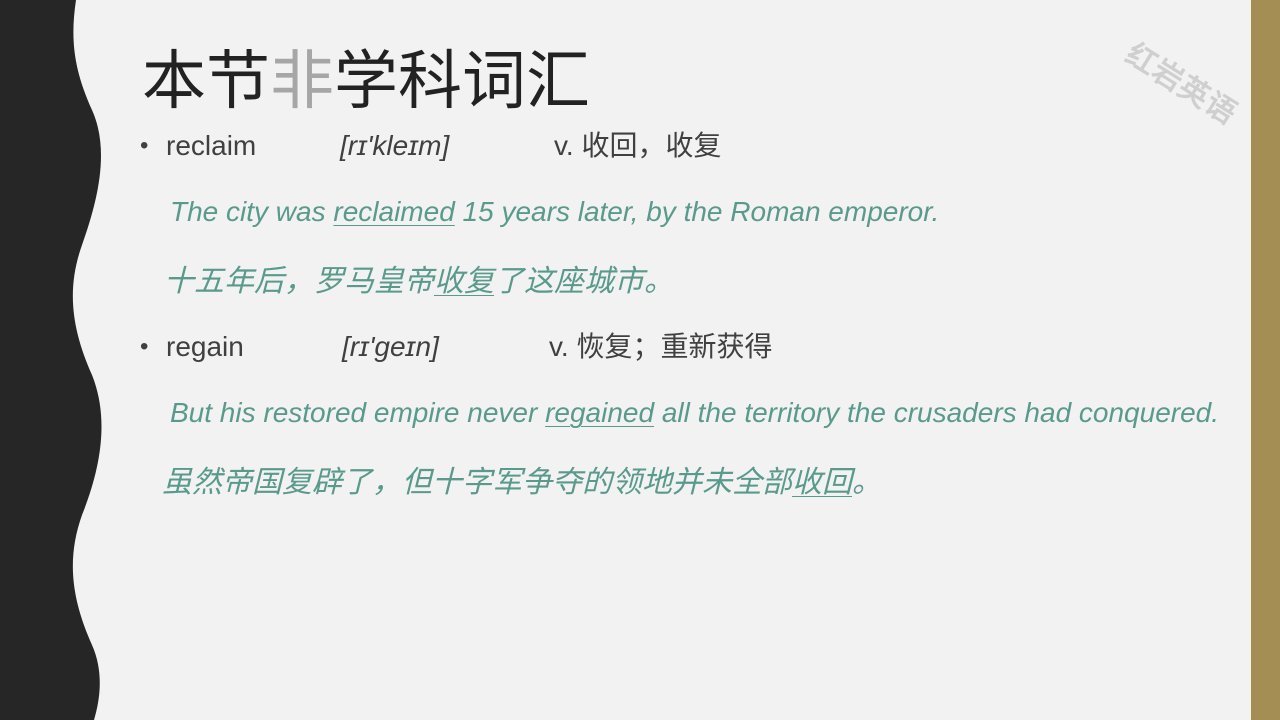 The height and width of the screenshot is (720, 1280). Describe the element at coordinates (480, 347) in the screenshot. I see `vocab-entry-regain: • regain [rɪ'geɪn] v. 恢复；重新获得` at that location.